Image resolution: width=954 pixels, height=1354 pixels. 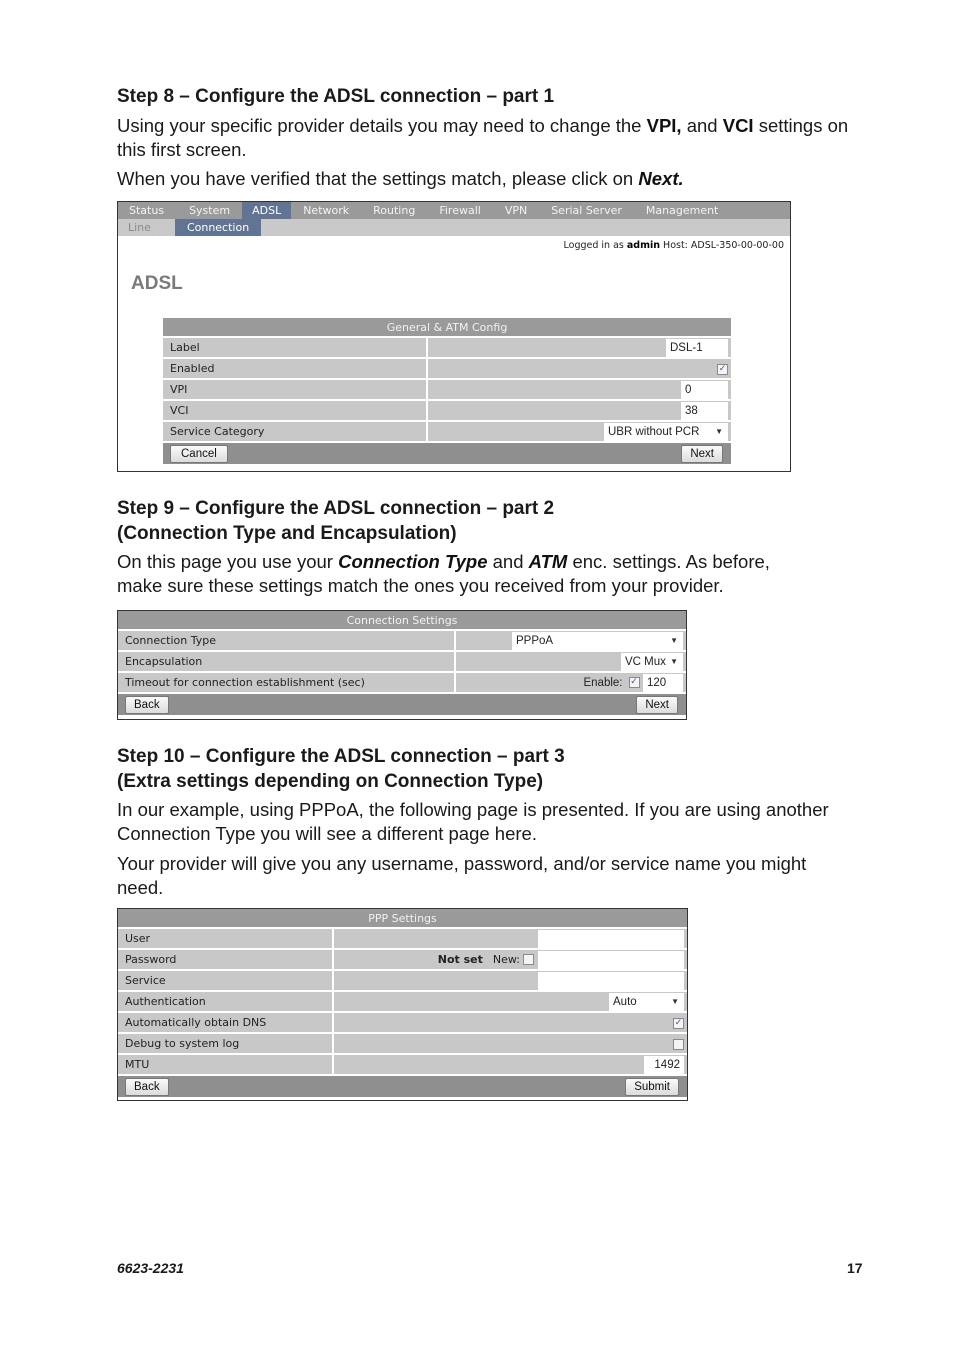 I want to click on page-number: 17, so click(x=855, y=1268).